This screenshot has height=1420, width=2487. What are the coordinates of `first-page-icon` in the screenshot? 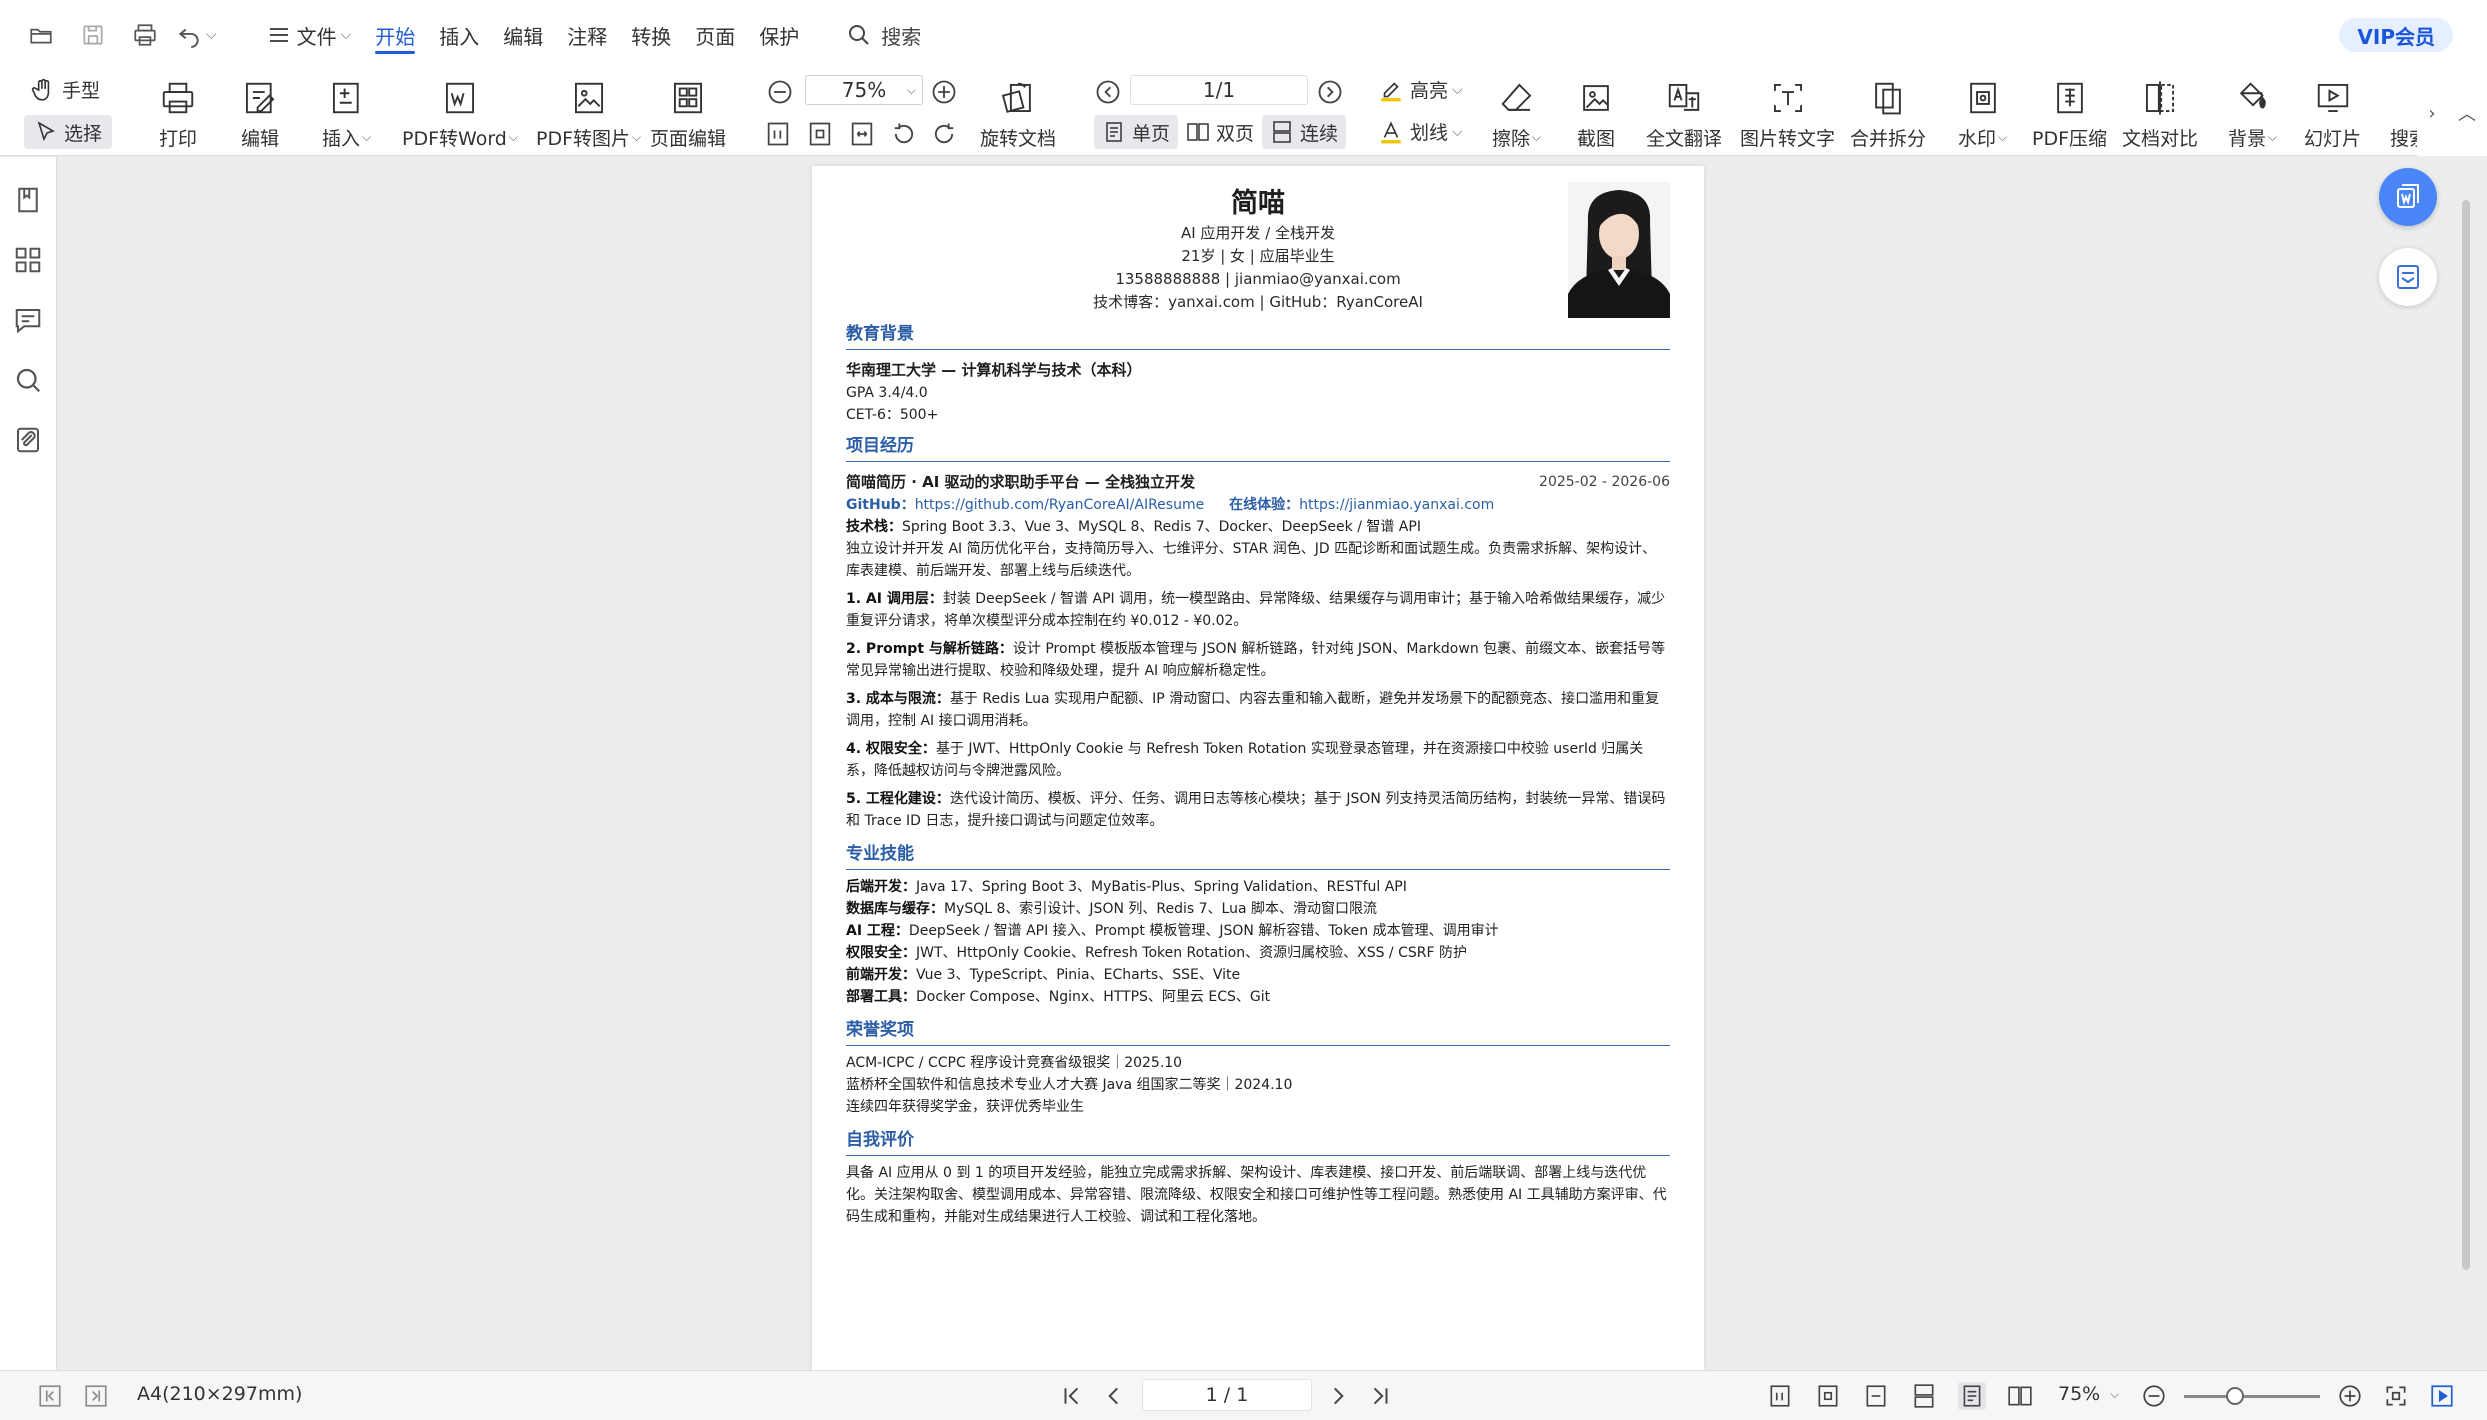 It's located at (1072, 1396).